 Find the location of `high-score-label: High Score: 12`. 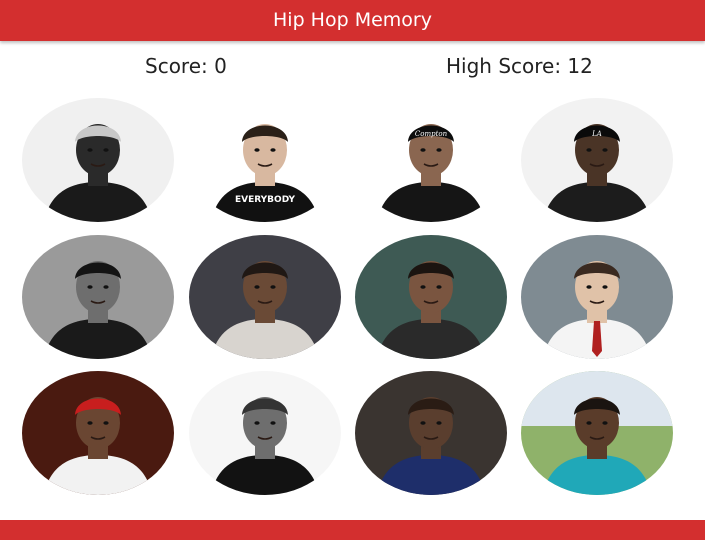

high-score-label: High Score: 12 is located at coordinates (519, 66).